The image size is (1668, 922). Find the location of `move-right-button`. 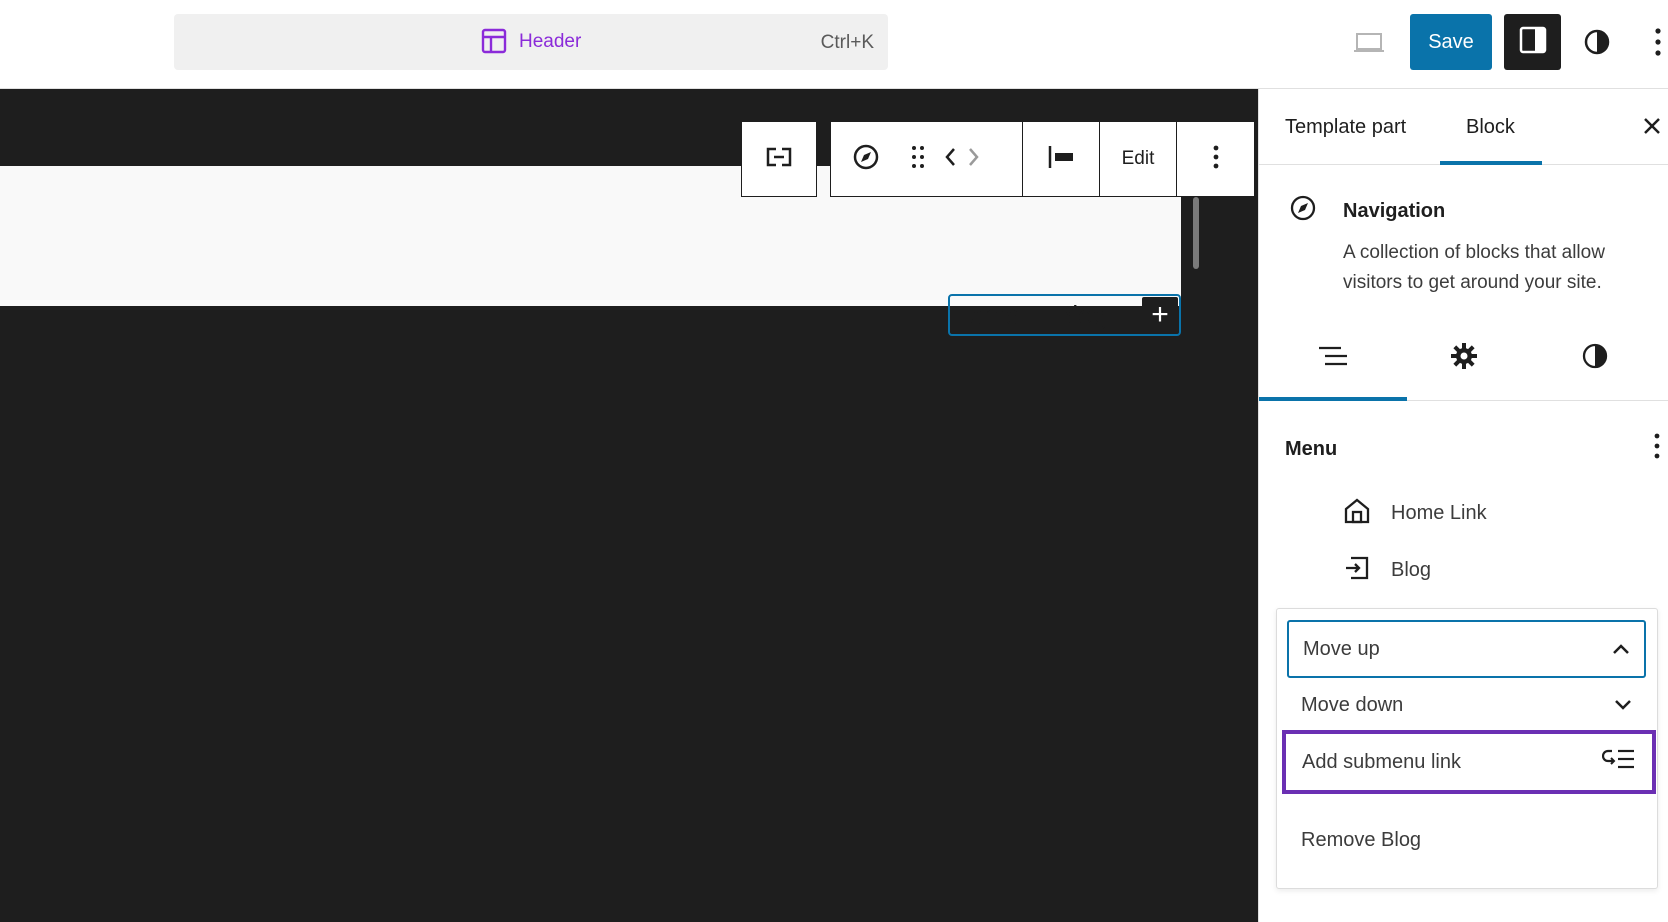

move-right-button is located at coordinates (974, 159).